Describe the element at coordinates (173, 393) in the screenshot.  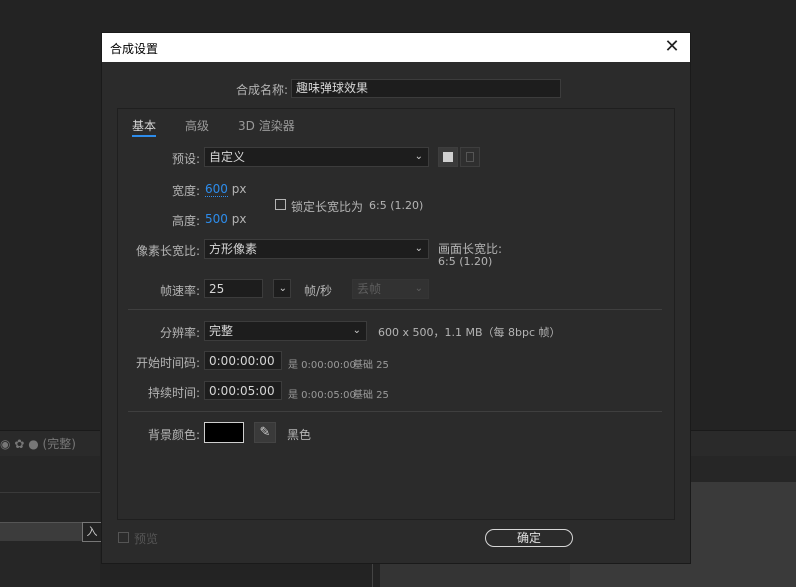
I see `duration-label: 持续时间:` at that location.